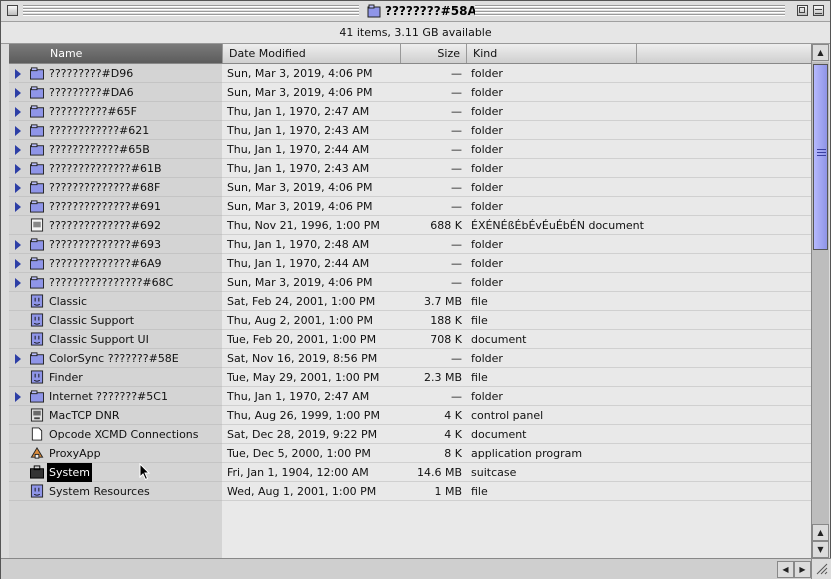 This screenshot has height=580, width=831. Describe the element at coordinates (124, 434) in the screenshot. I see `item-name: Opcode XCMD Connections` at that location.